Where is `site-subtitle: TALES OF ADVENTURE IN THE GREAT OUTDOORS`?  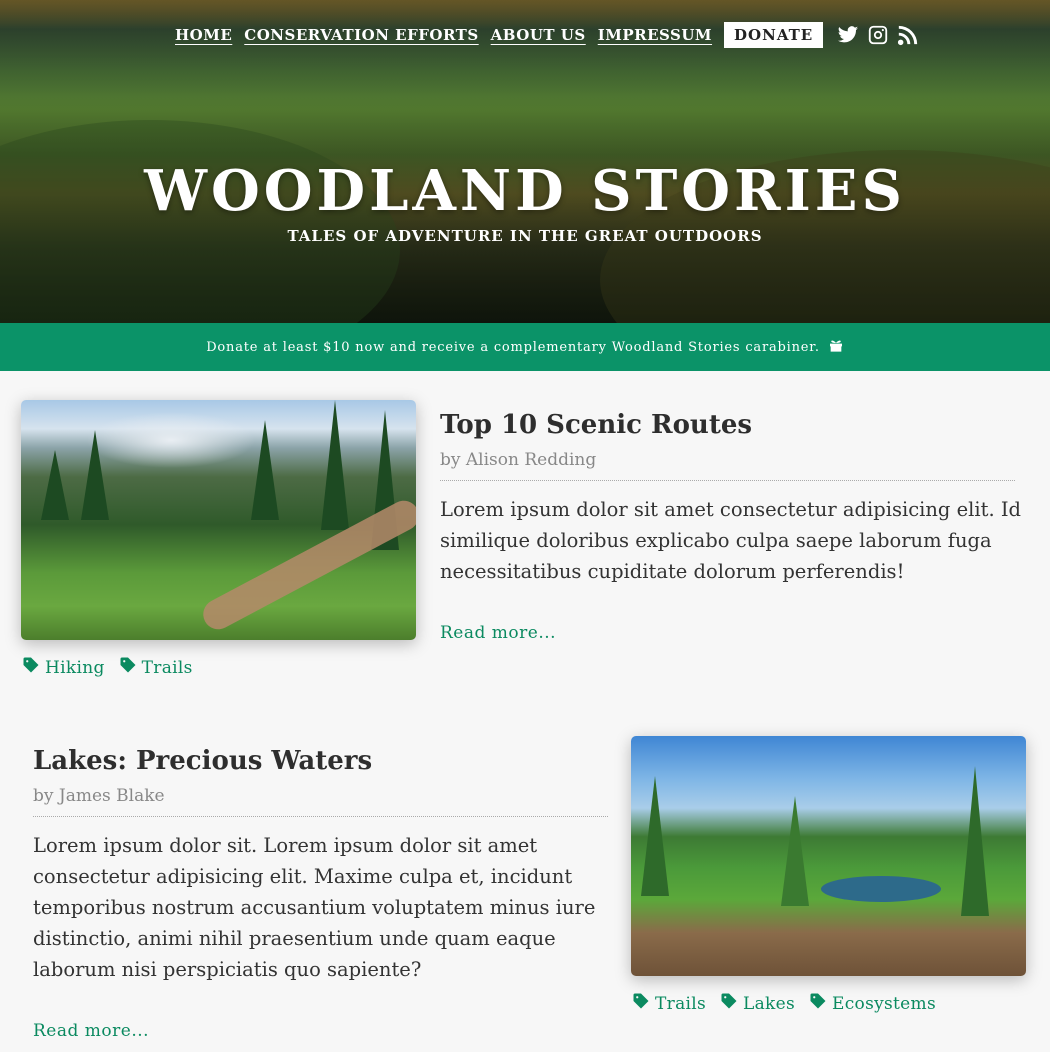
site-subtitle: TALES OF ADVENTURE IN THE GREAT OUTDOORS is located at coordinates (525, 236).